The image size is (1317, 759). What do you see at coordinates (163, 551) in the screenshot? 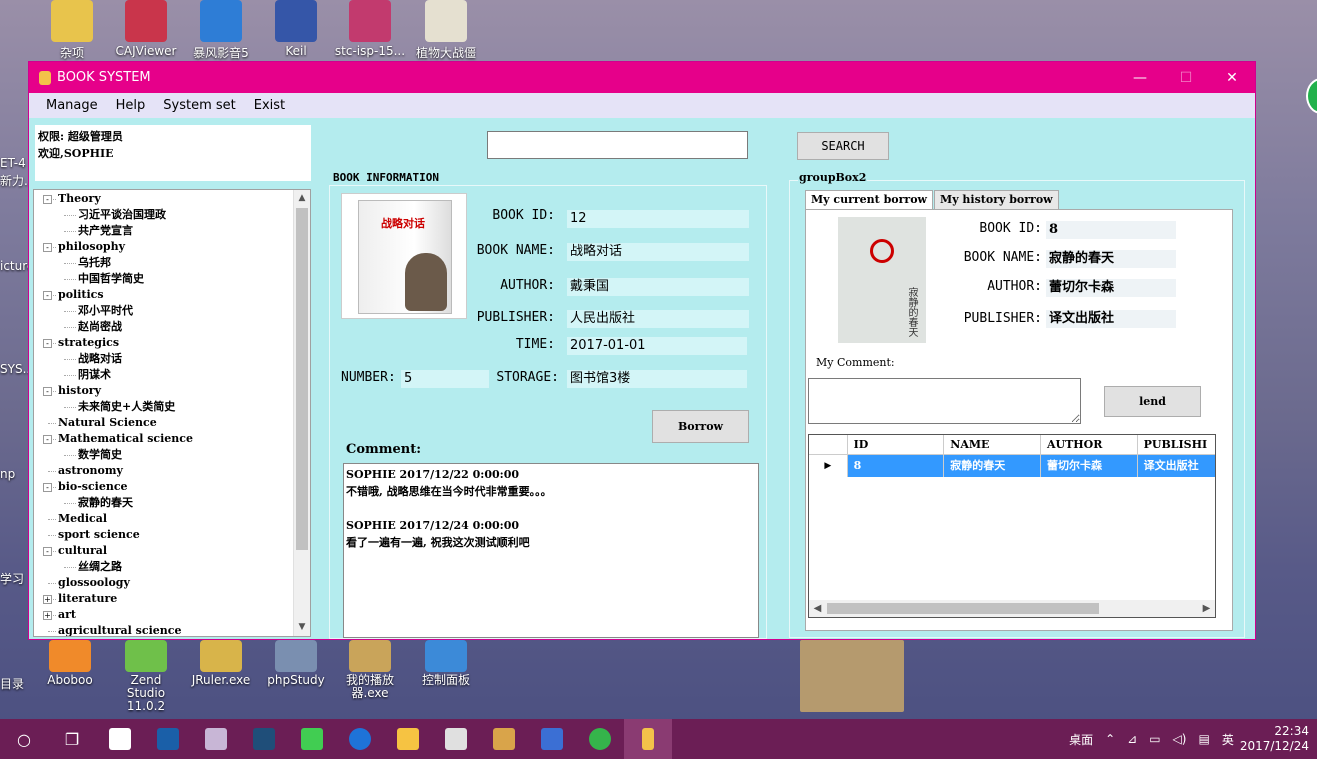
I see `tree-category: - cultural` at bounding box center [163, 551].